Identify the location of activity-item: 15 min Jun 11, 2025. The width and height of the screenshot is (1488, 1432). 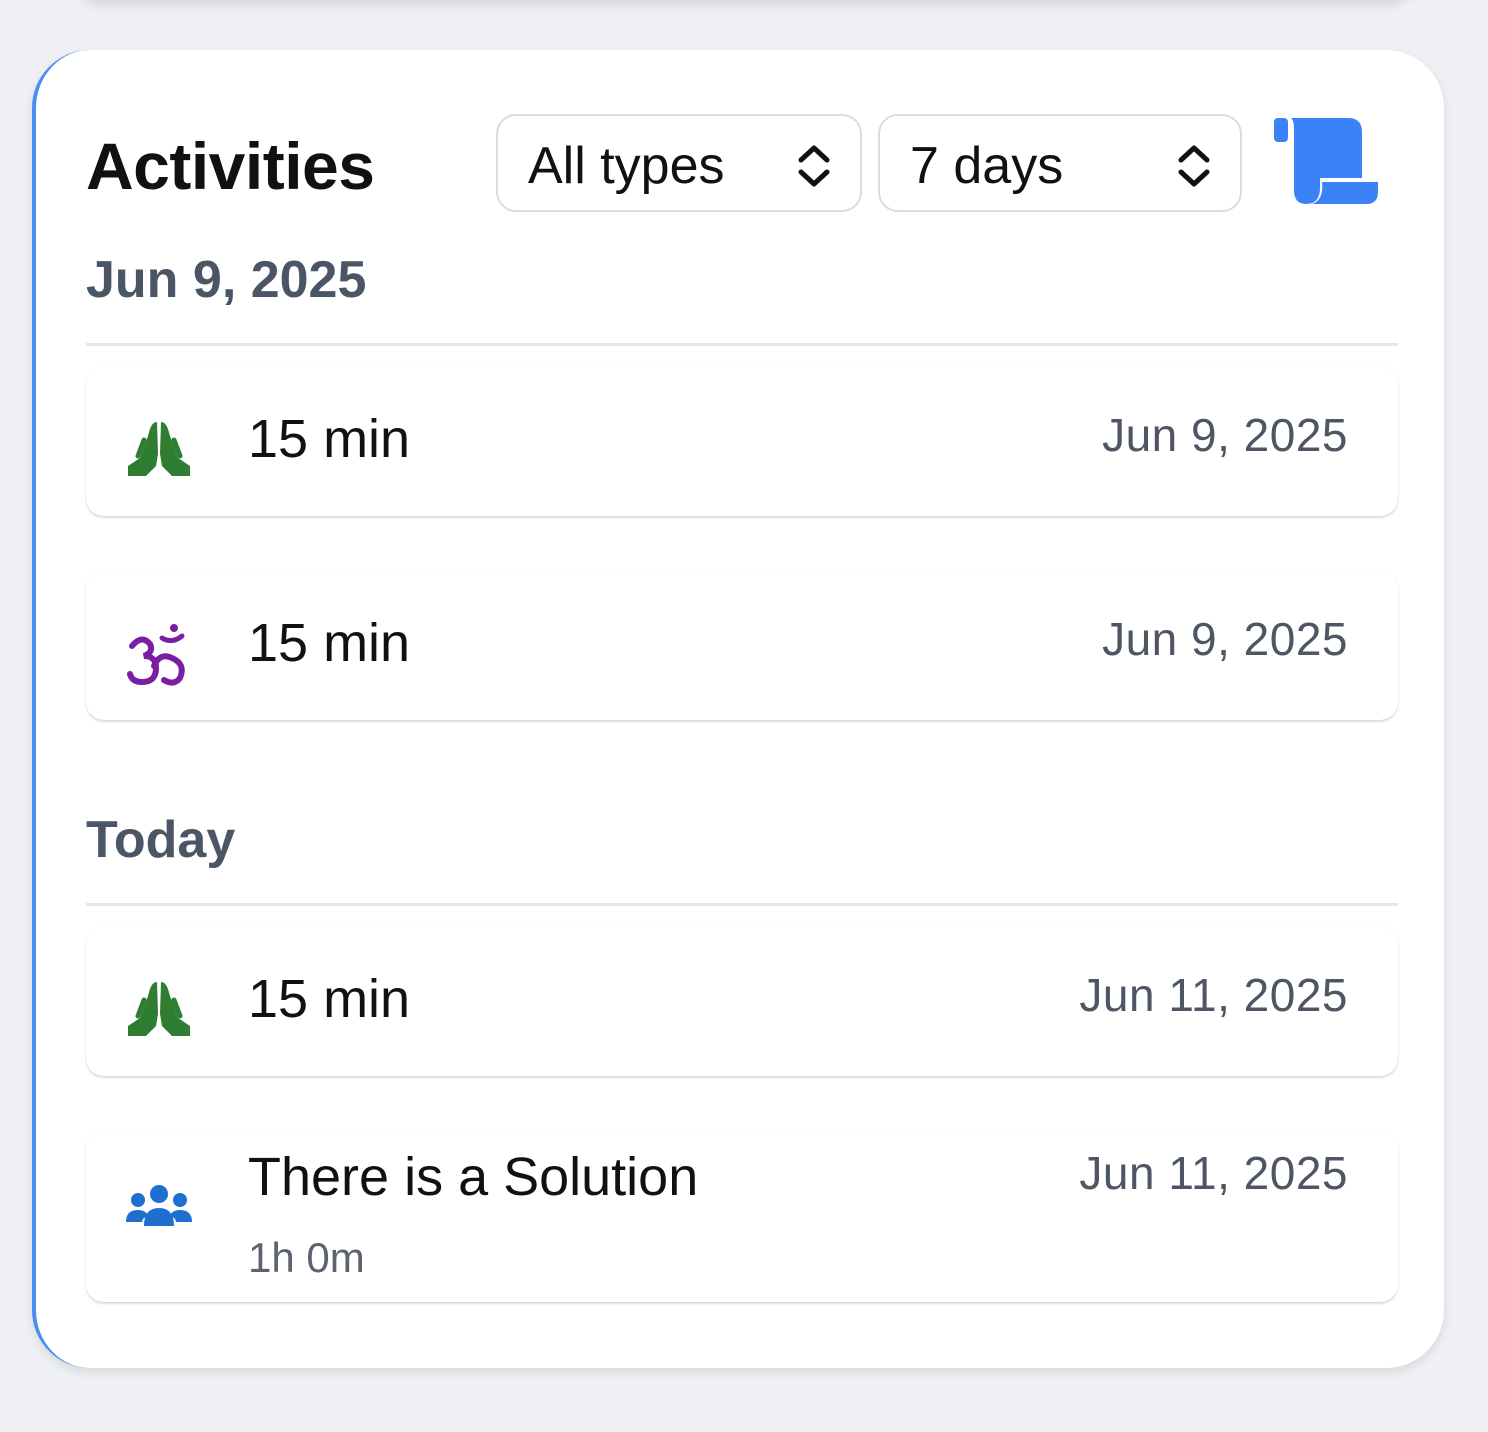
(742, 1001).